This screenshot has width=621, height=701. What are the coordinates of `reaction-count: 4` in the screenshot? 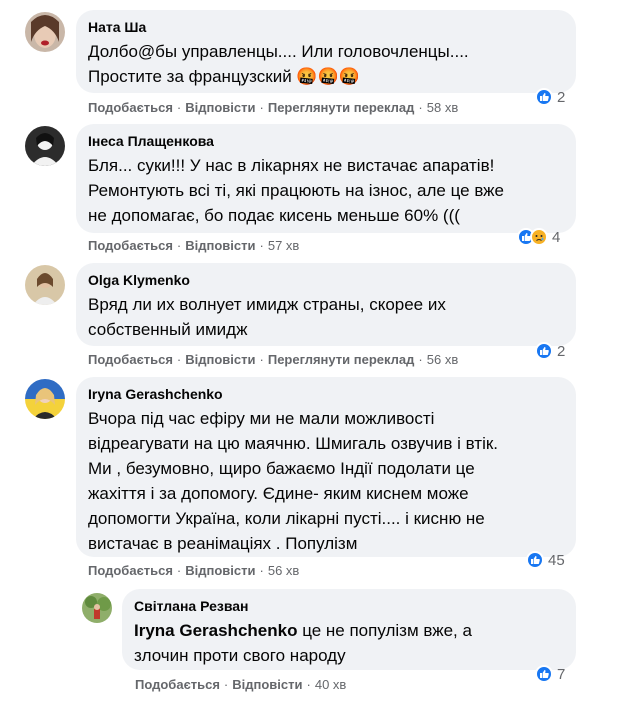 It's located at (556, 237).